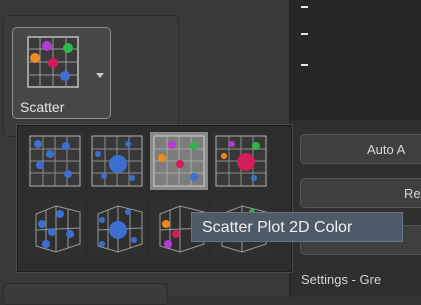  Describe the element at coordinates (241, 161) in the screenshot. I see `bubble-2d-color-icon` at that location.